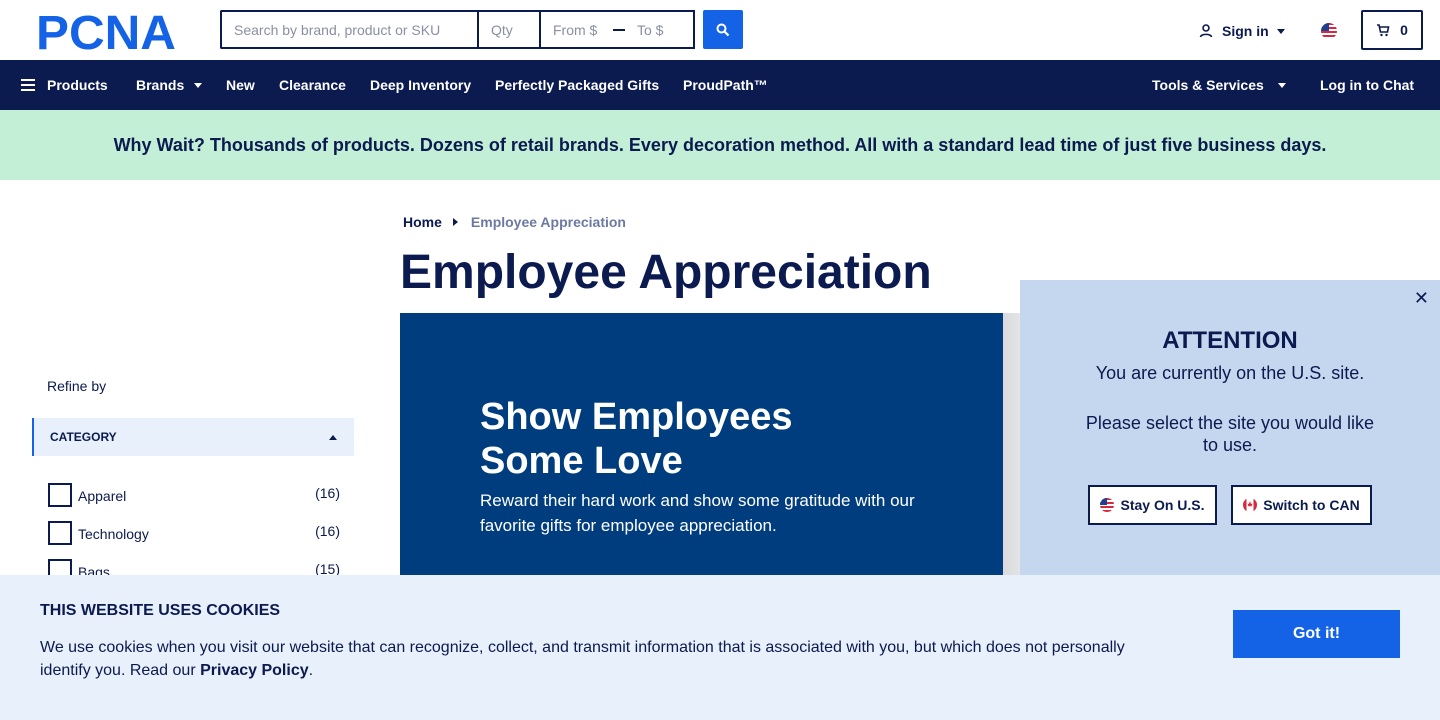 The width and height of the screenshot is (1440, 720). I want to click on nav-clearance: Clearance, so click(312, 85).